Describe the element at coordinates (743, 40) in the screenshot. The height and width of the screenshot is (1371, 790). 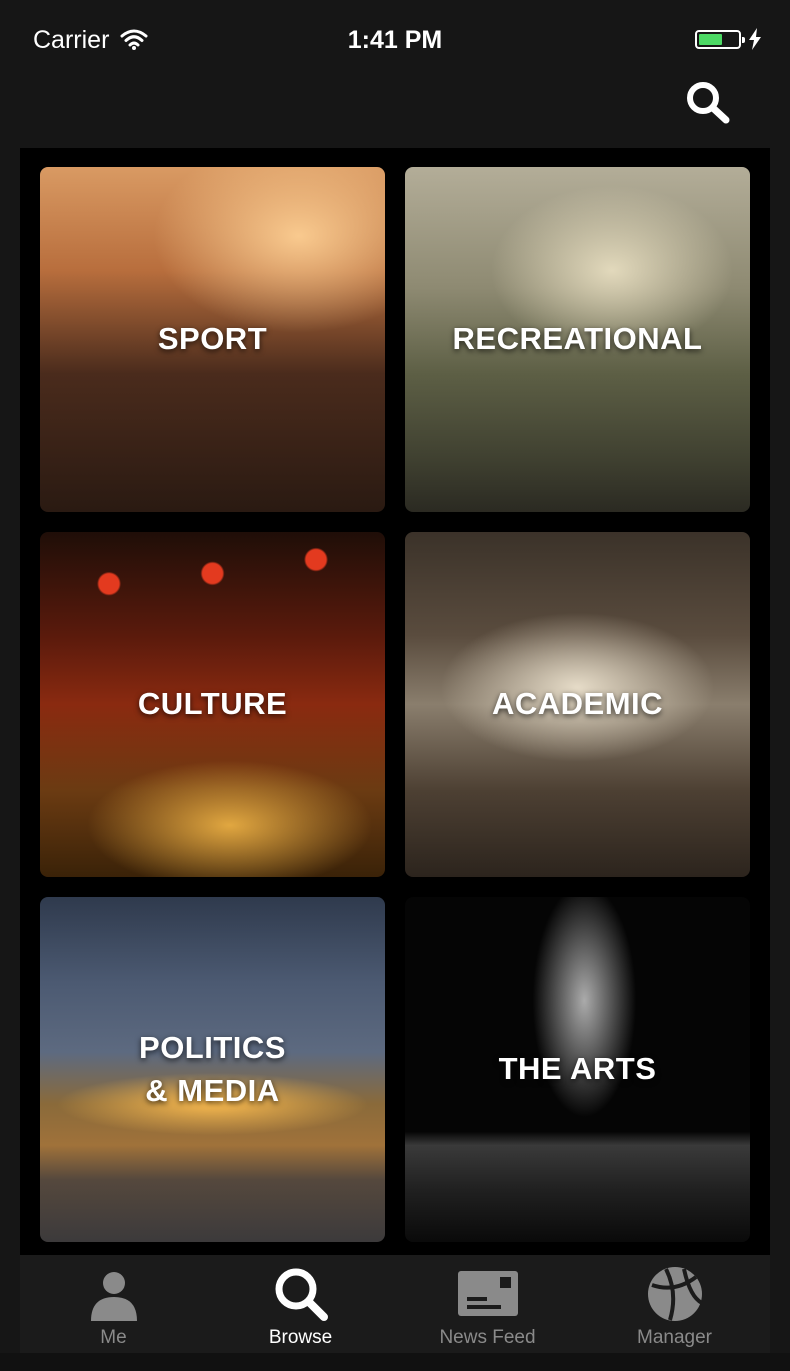
I see `battery-nub` at that location.